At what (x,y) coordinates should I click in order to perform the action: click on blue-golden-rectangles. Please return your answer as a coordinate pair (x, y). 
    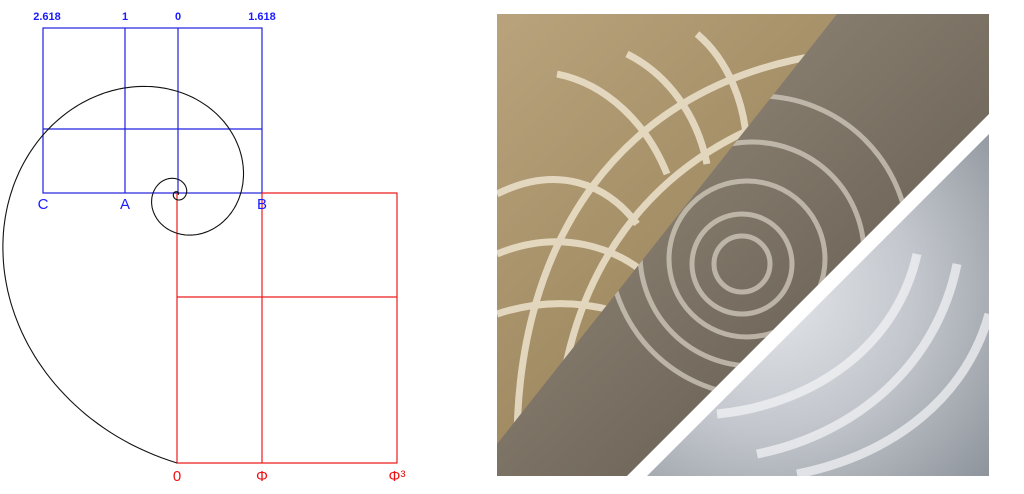
    Looking at the image, I should click on (152, 110).